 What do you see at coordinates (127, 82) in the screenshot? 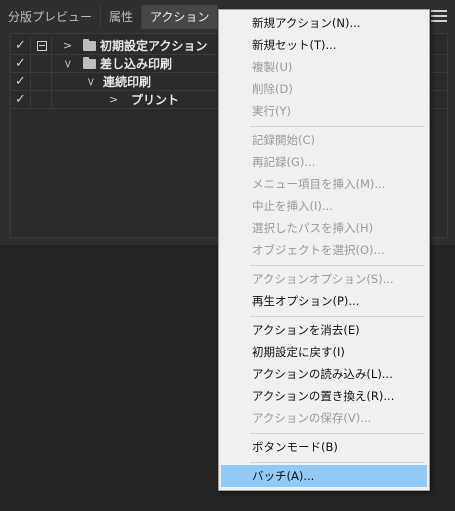
I see `action-label: 連続印刷` at bounding box center [127, 82].